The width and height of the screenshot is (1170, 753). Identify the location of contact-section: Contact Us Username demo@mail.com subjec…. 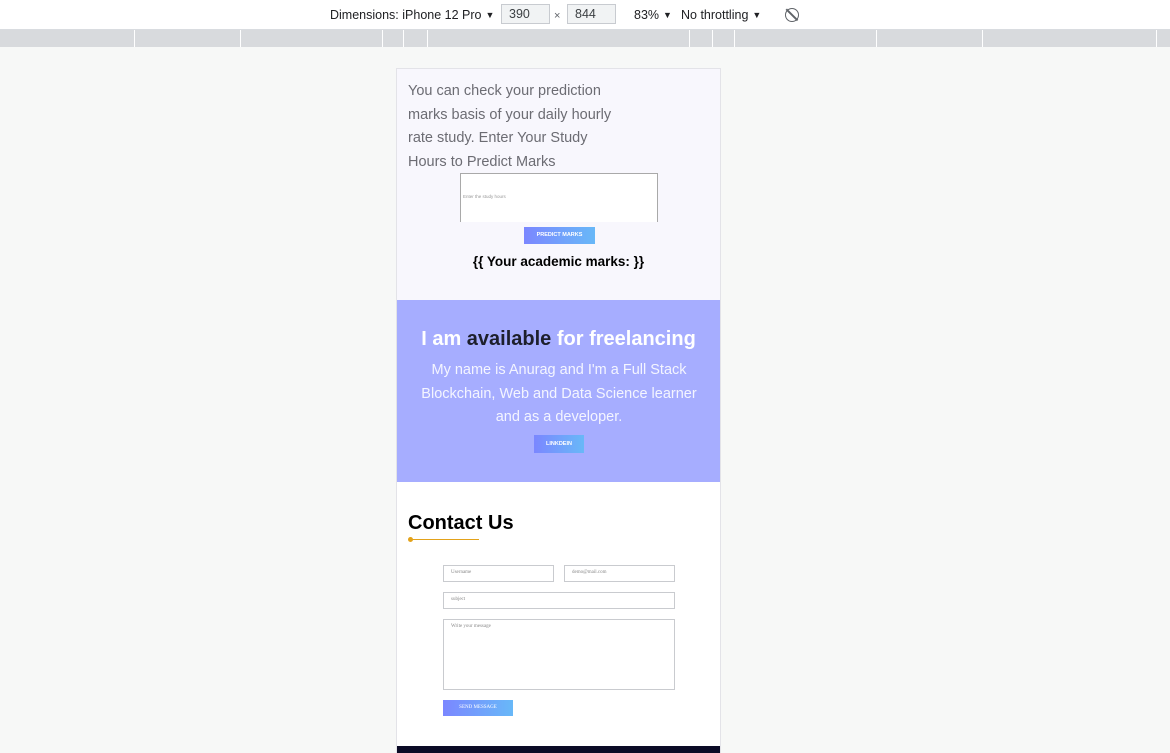
(558, 614).